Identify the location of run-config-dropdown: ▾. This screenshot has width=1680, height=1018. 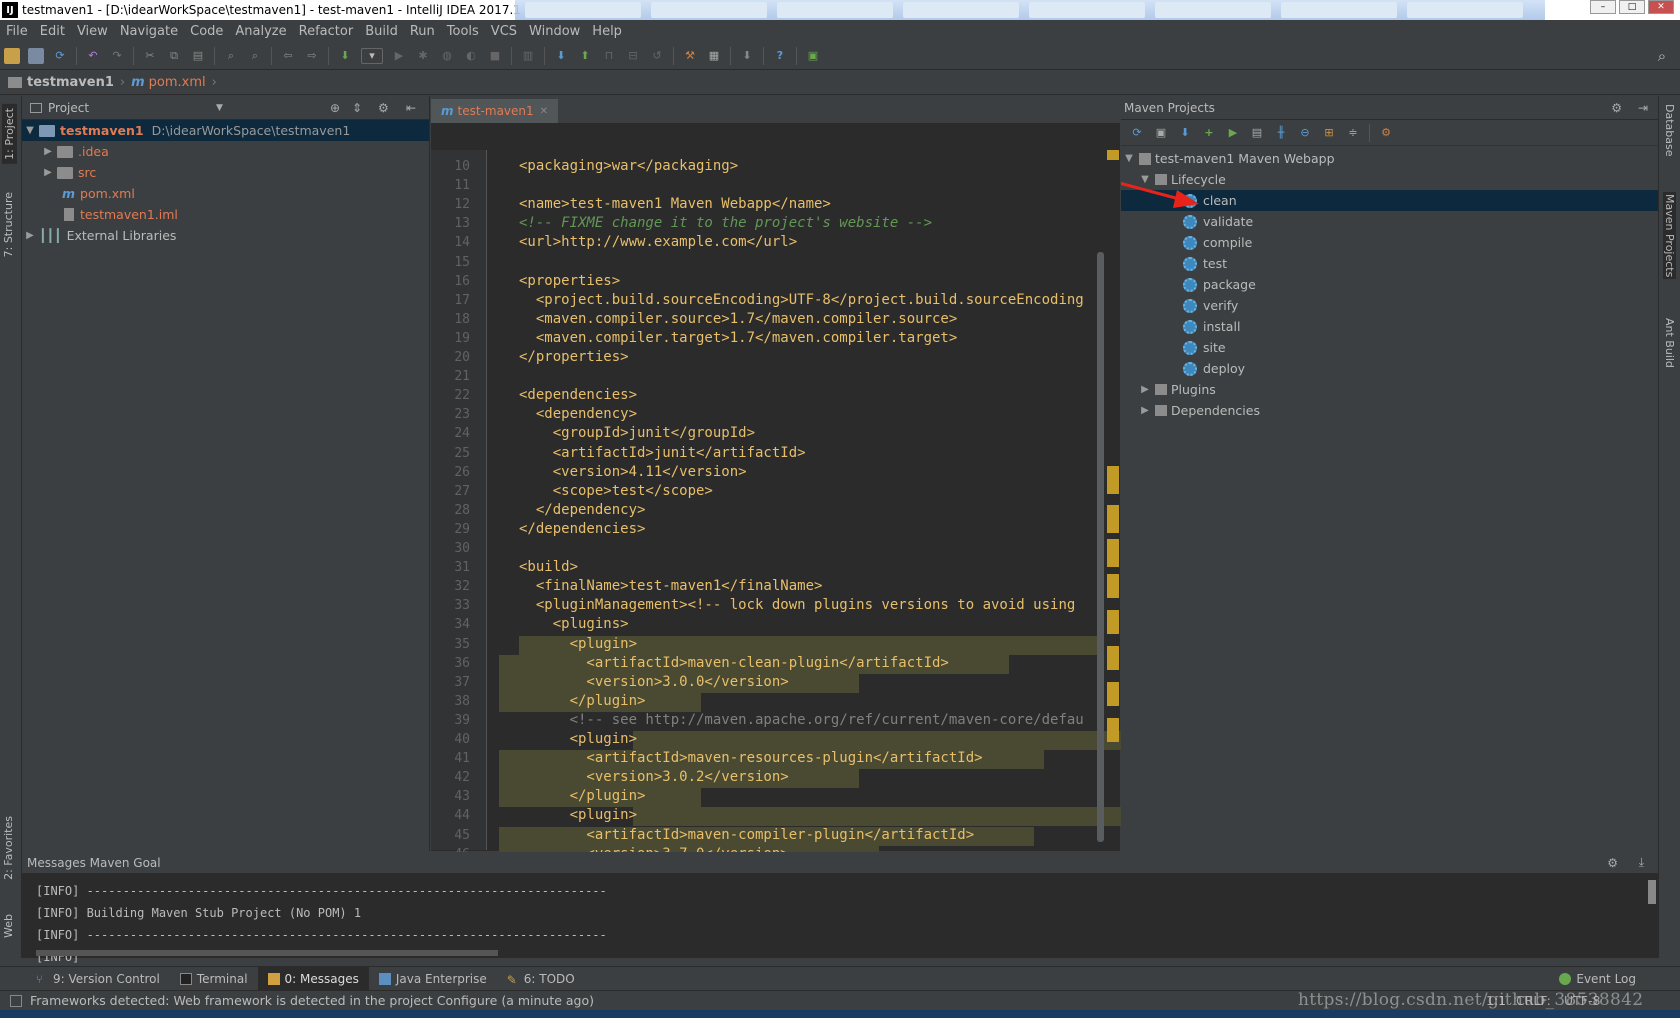
(372, 55).